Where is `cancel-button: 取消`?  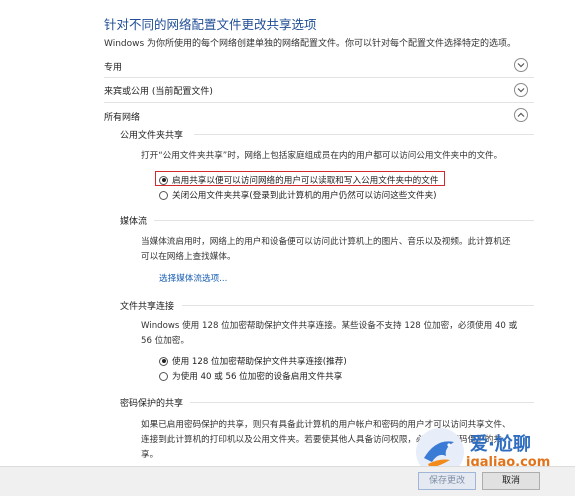
cancel-button: 取消 is located at coordinates (511, 481).